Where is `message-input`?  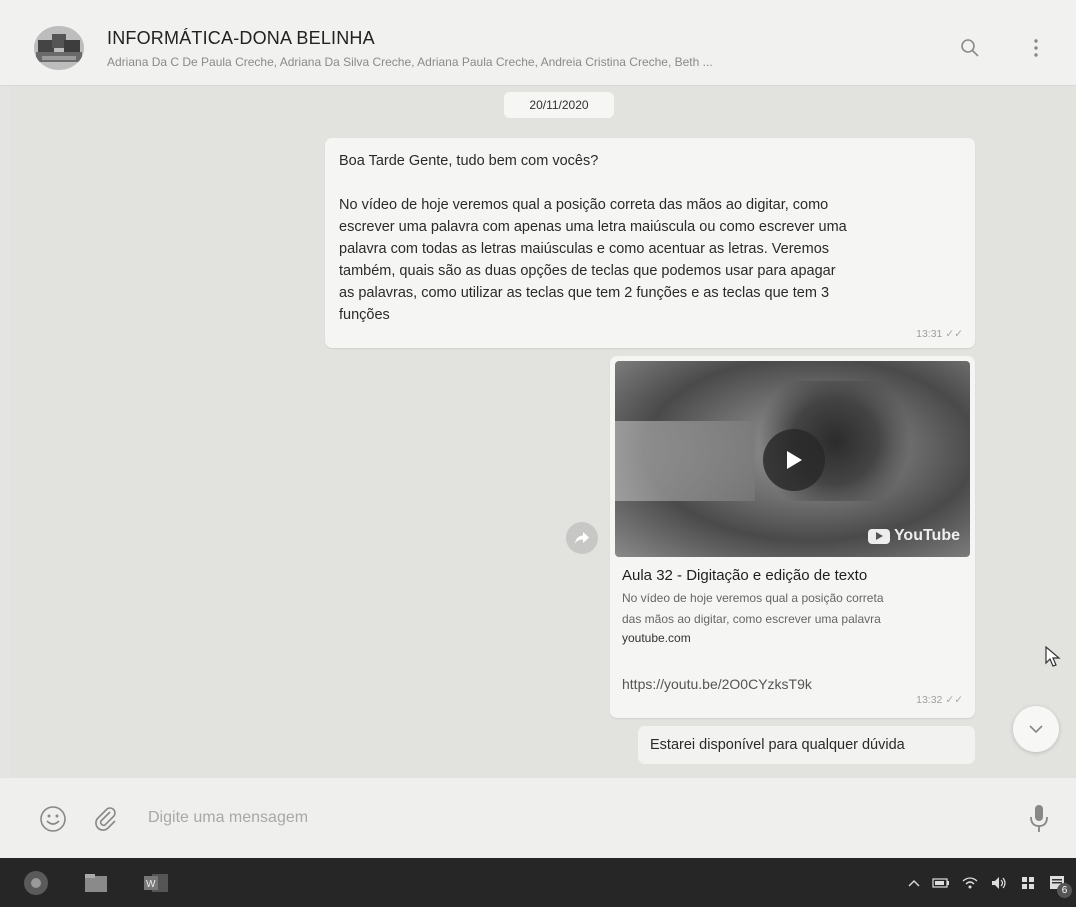
message-input is located at coordinates (578, 818).